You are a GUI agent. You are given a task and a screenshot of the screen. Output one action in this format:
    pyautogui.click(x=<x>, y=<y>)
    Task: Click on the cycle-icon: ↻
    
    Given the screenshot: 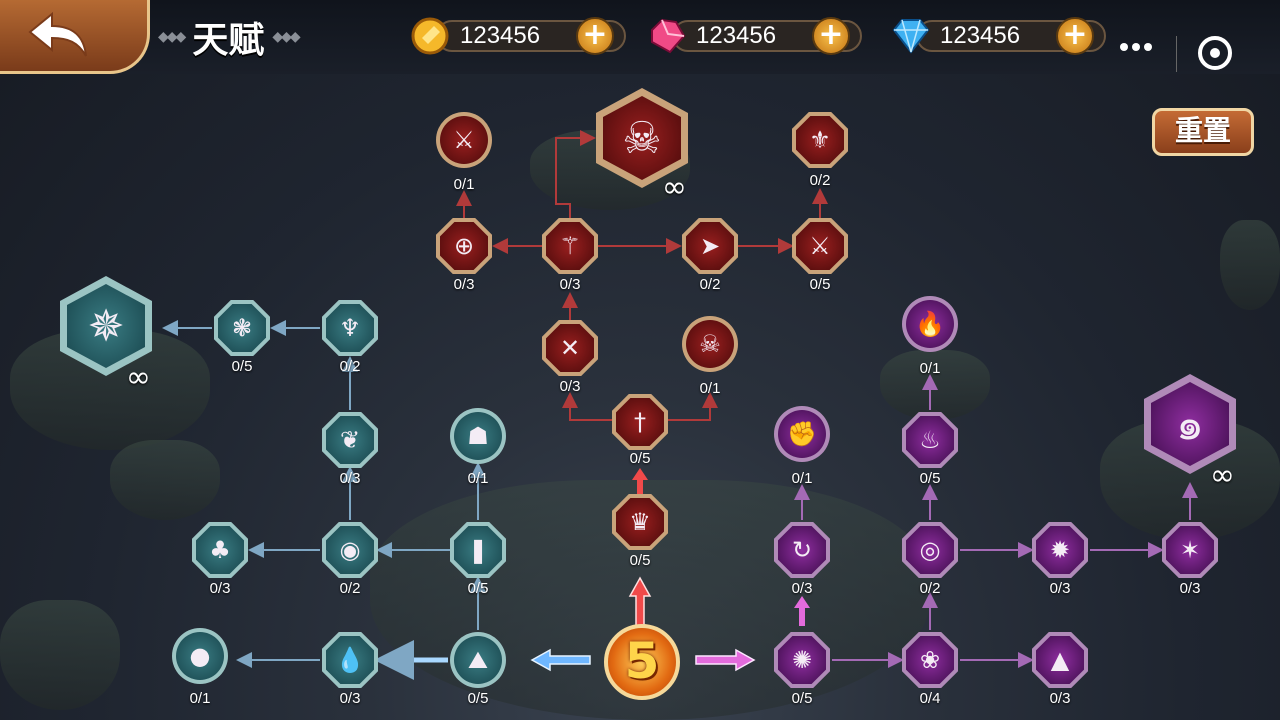 What is the action you would take?
    pyautogui.click(x=802, y=550)
    